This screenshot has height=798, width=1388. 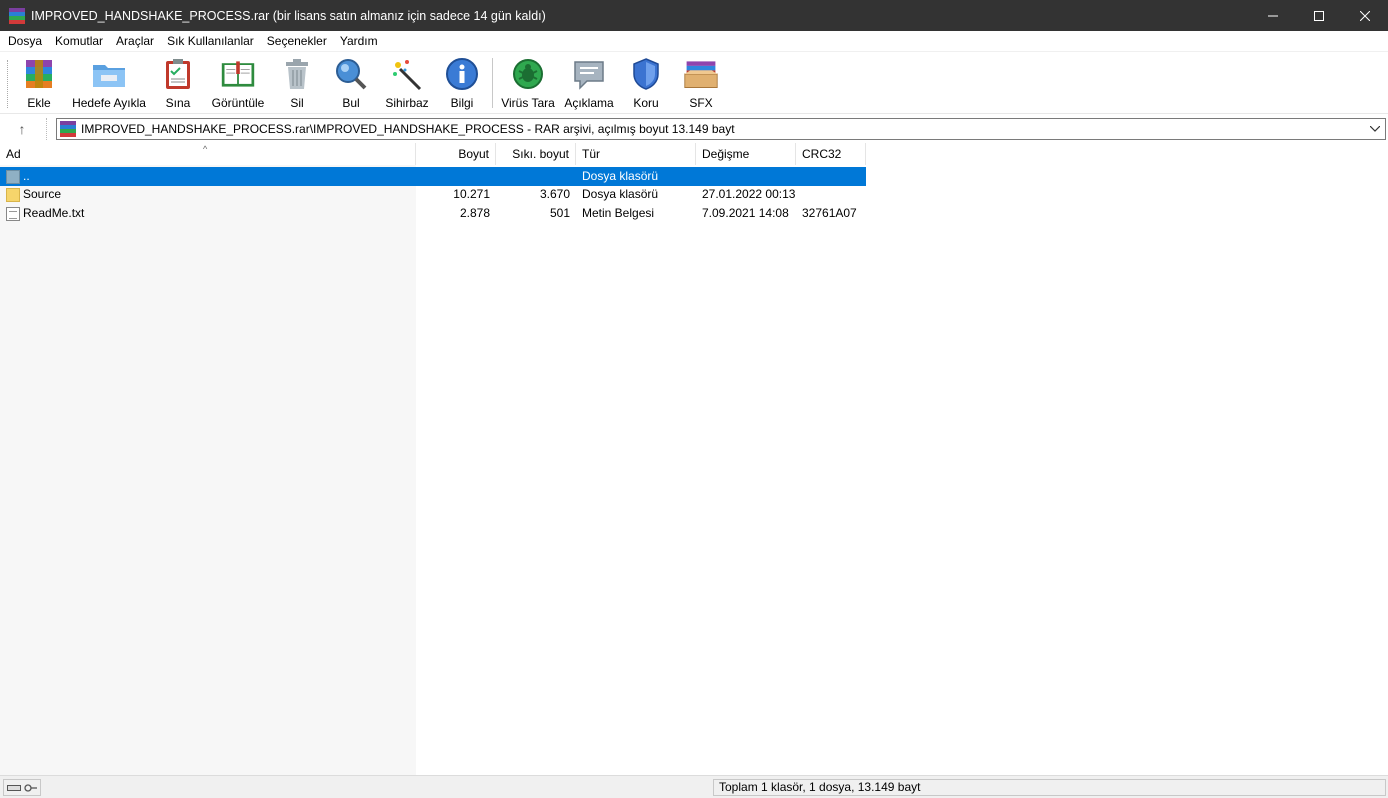 I want to click on minimize-button, so click(x=1273, y=15).